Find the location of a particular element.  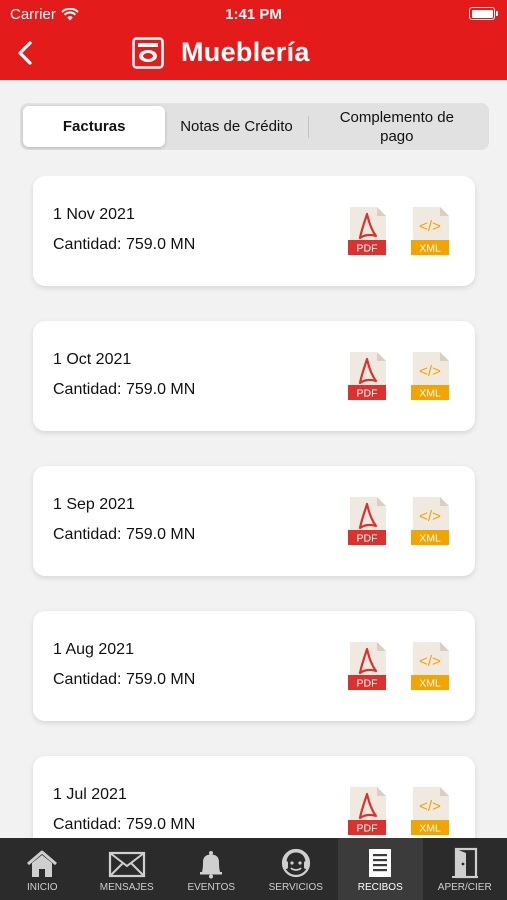

bottom-tab-label: SERVICIOS is located at coordinates (295, 887).